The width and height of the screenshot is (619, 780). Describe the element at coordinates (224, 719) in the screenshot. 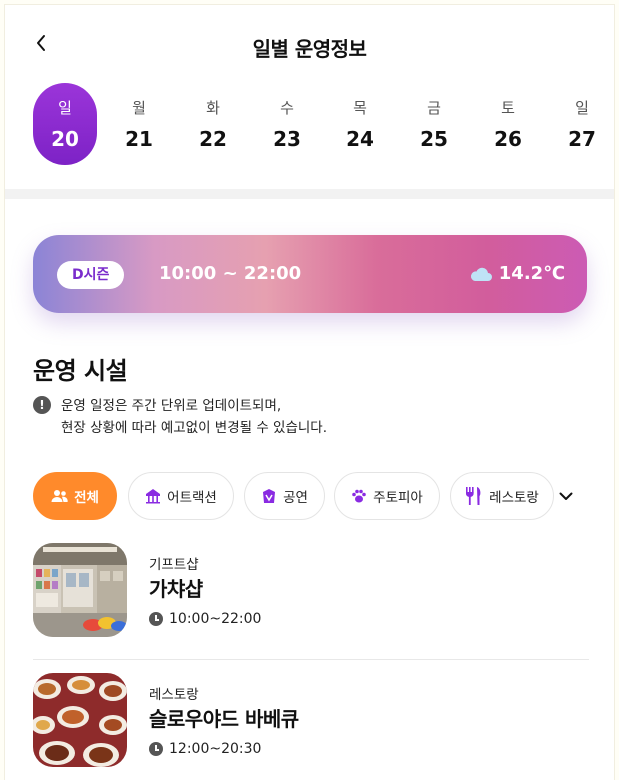

I see `facility-name: 슬로우야드 바베큐` at that location.